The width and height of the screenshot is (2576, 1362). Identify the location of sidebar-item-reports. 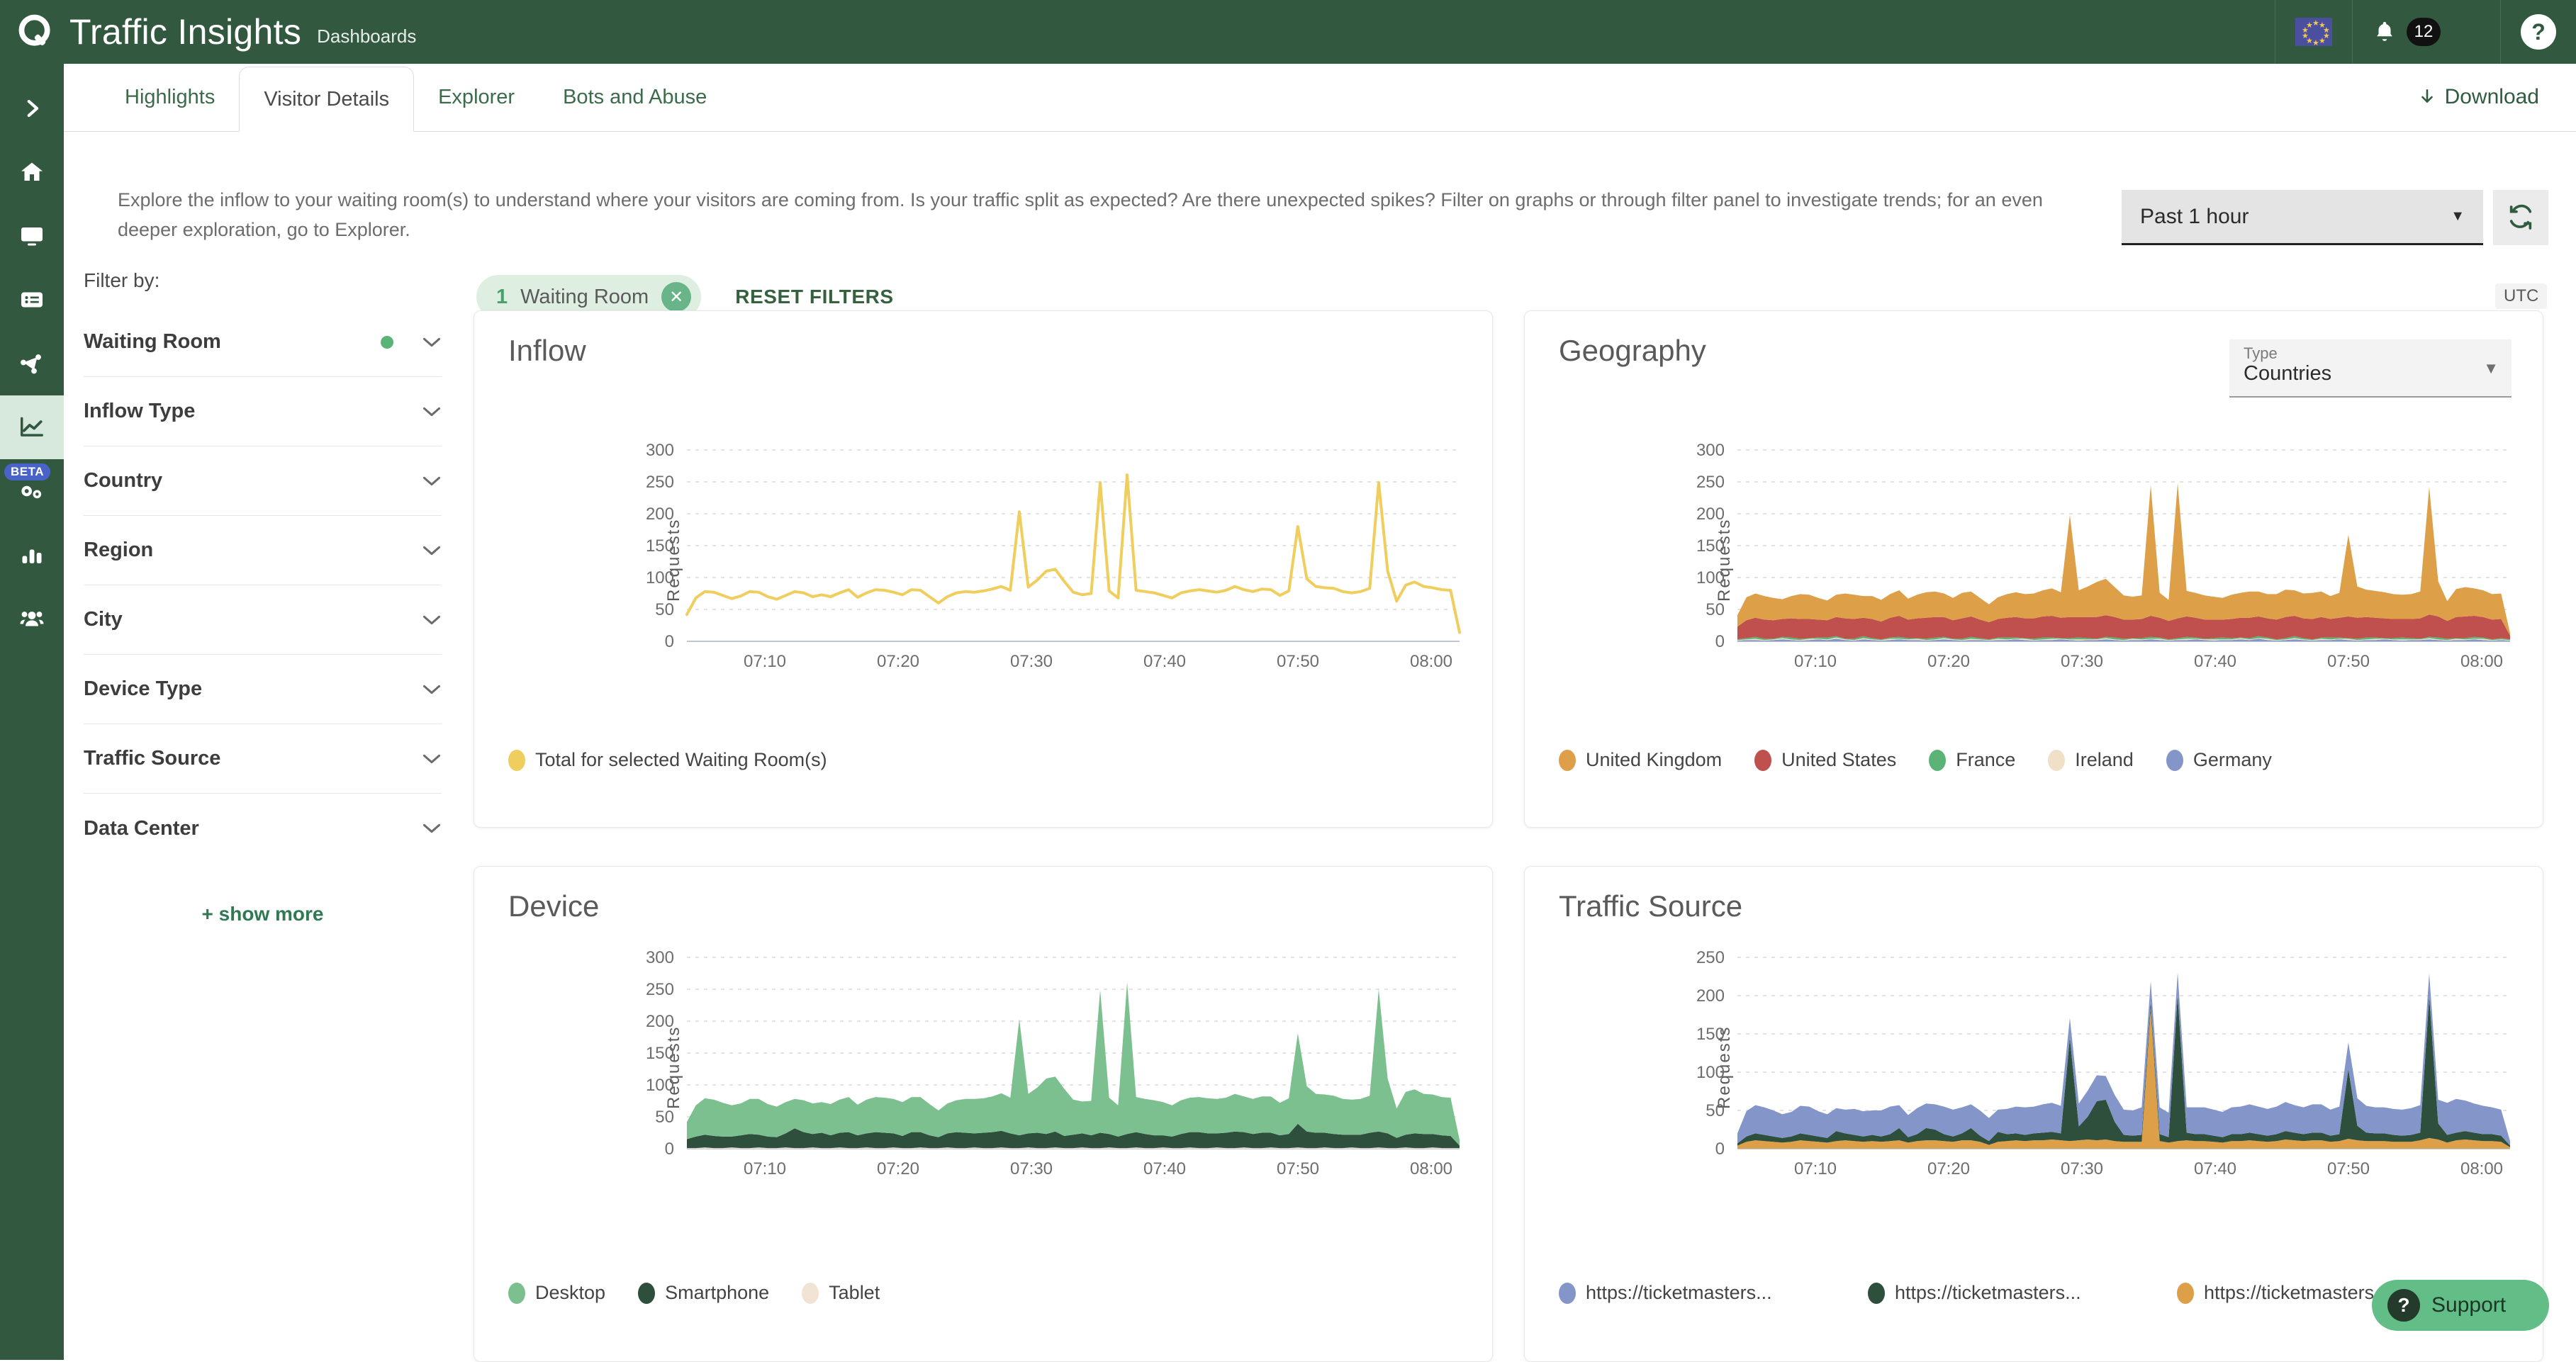
(32, 555).